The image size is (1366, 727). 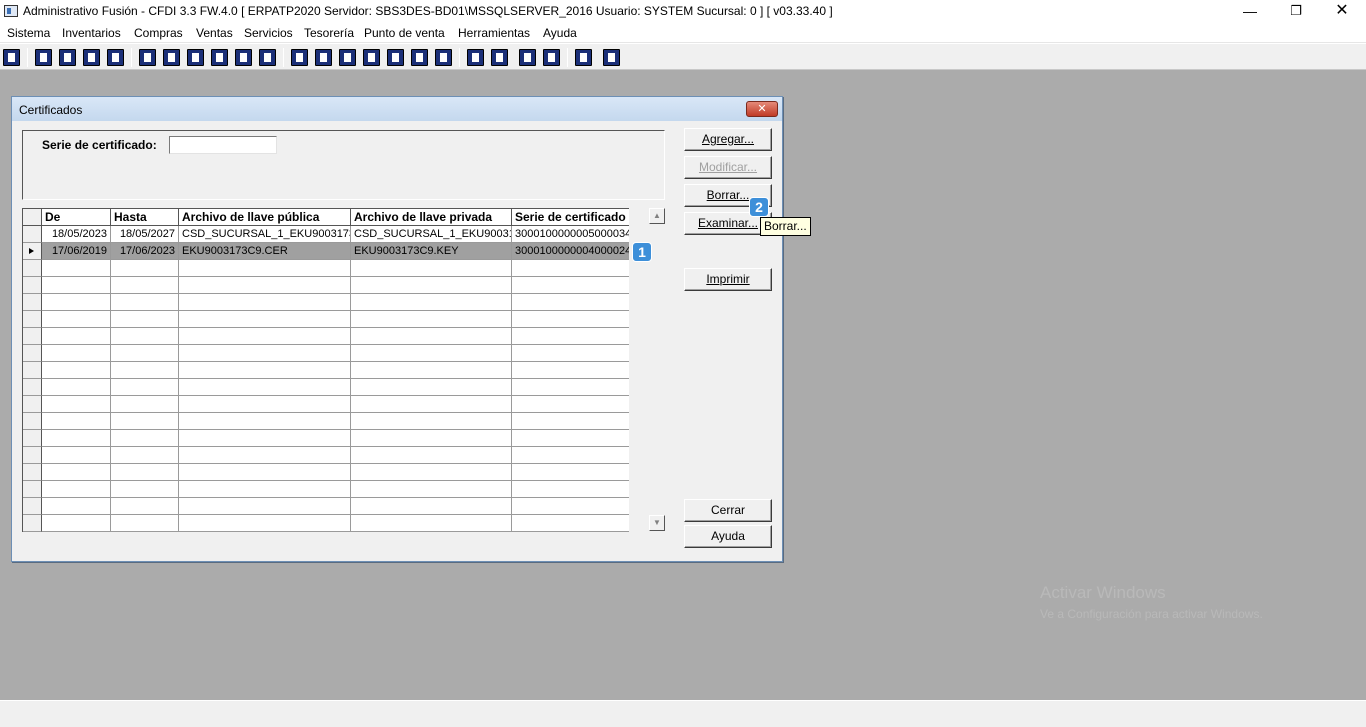 I want to click on find-icon, so click(x=499, y=57).